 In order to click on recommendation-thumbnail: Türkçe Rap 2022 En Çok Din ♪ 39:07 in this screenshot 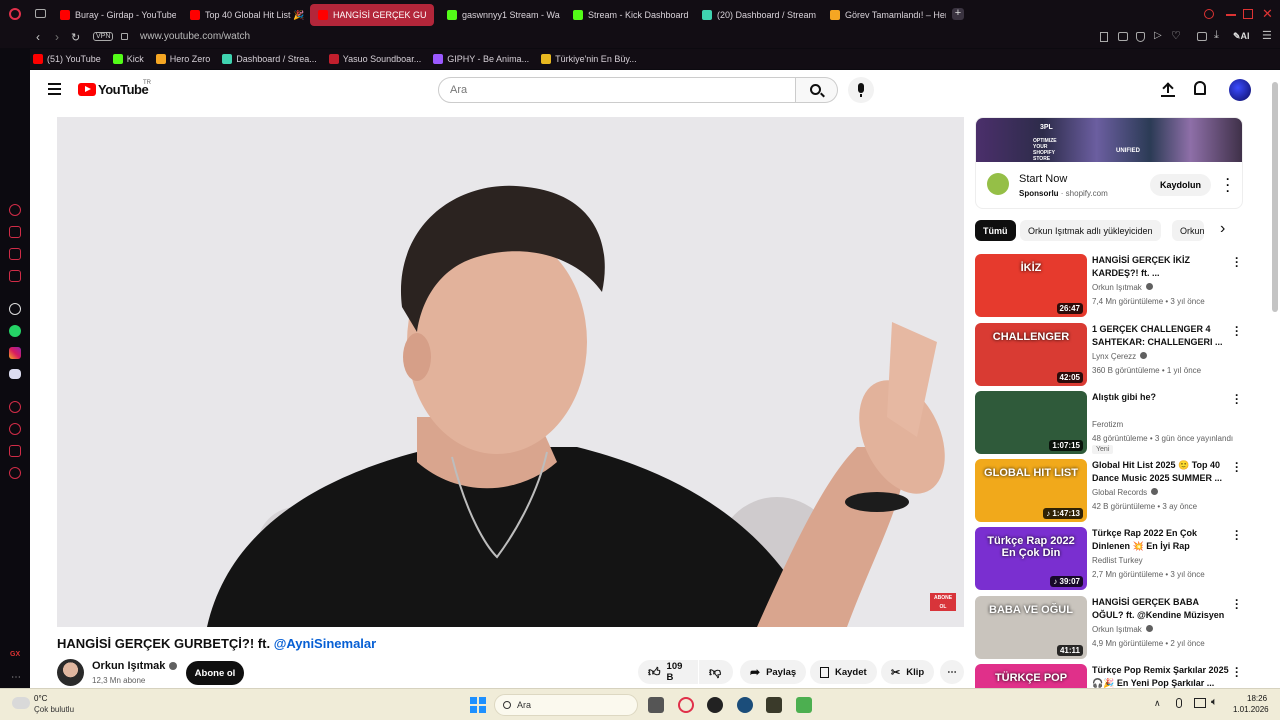, I will do `click(1031, 558)`.